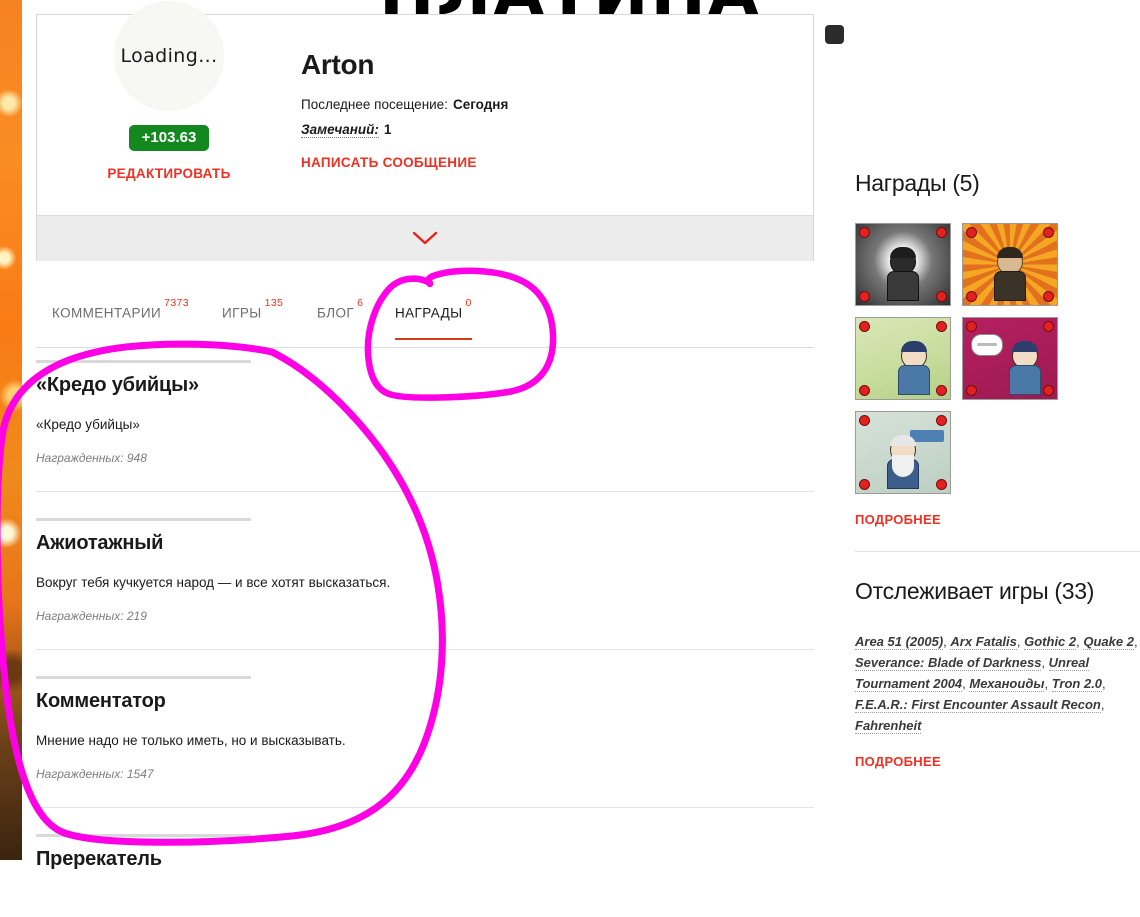  What do you see at coordinates (338, 64) in the screenshot?
I see `profile-nickname: Arton` at bounding box center [338, 64].